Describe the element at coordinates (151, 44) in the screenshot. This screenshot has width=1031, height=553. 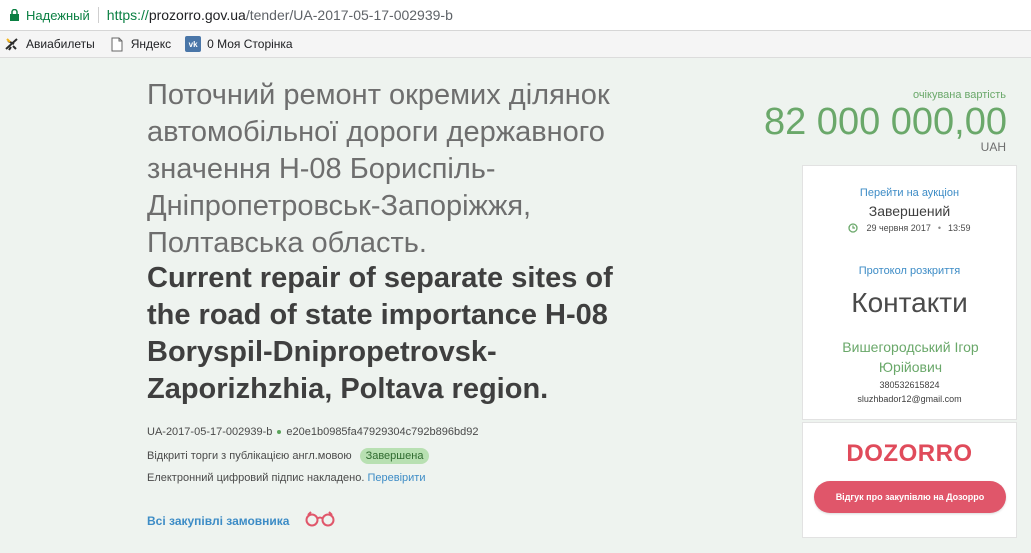
I see `bookmark-label: Яндекс` at that location.